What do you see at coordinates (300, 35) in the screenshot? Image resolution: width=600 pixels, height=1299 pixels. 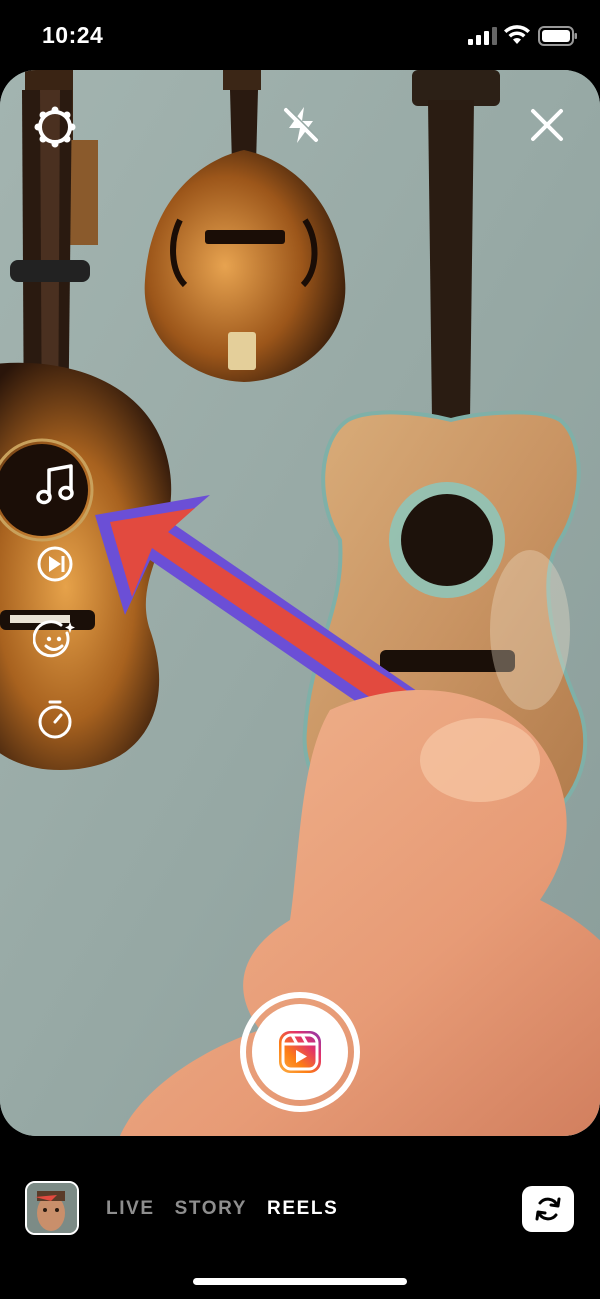 I see `status-bar: 10:24` at bounding box center [300, 35].